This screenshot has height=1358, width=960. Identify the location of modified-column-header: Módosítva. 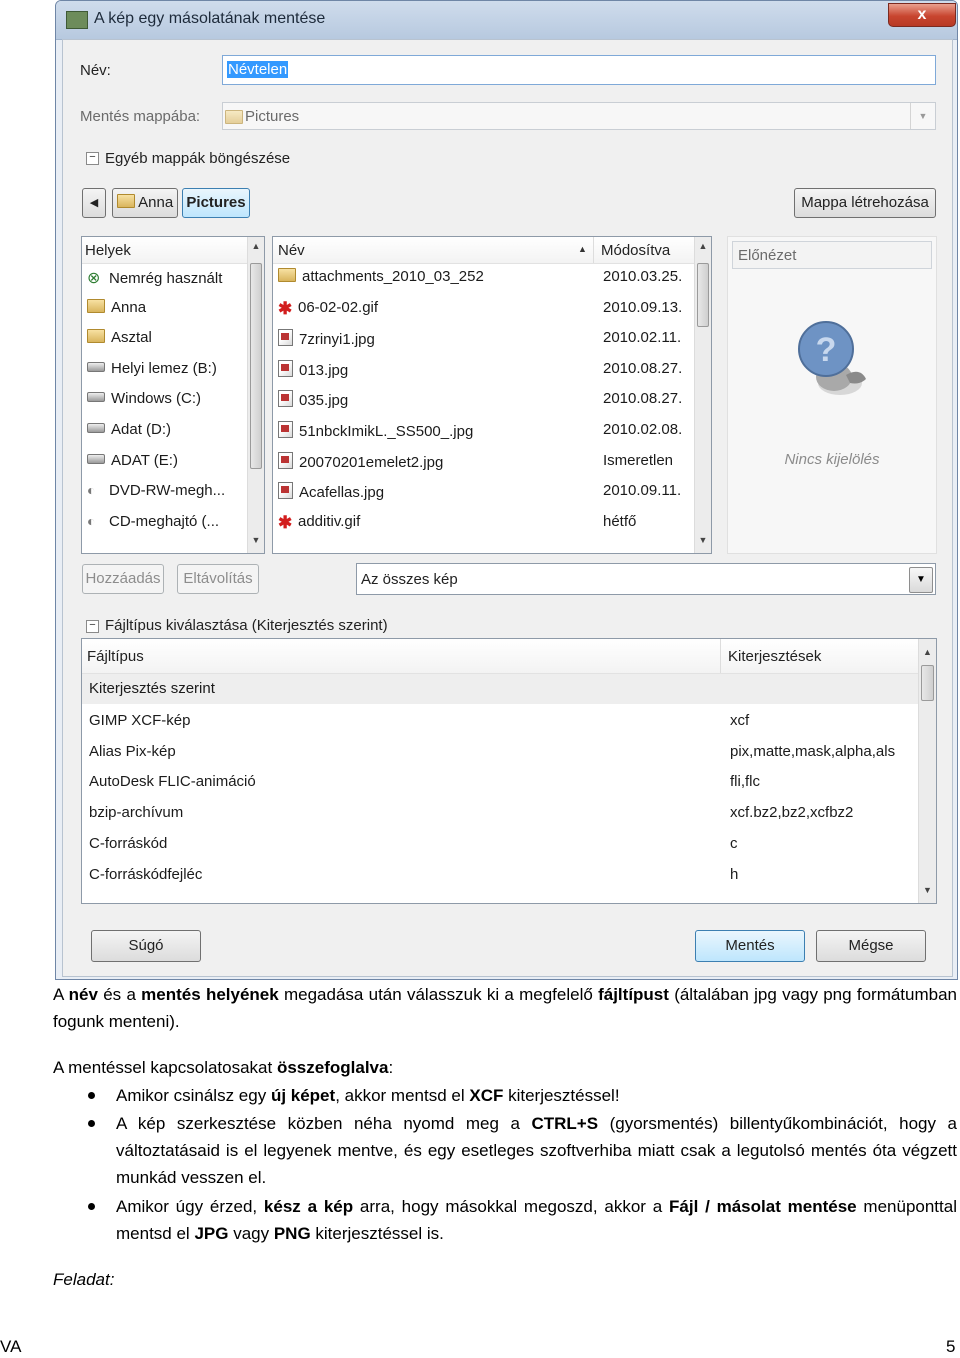
(635, 250).